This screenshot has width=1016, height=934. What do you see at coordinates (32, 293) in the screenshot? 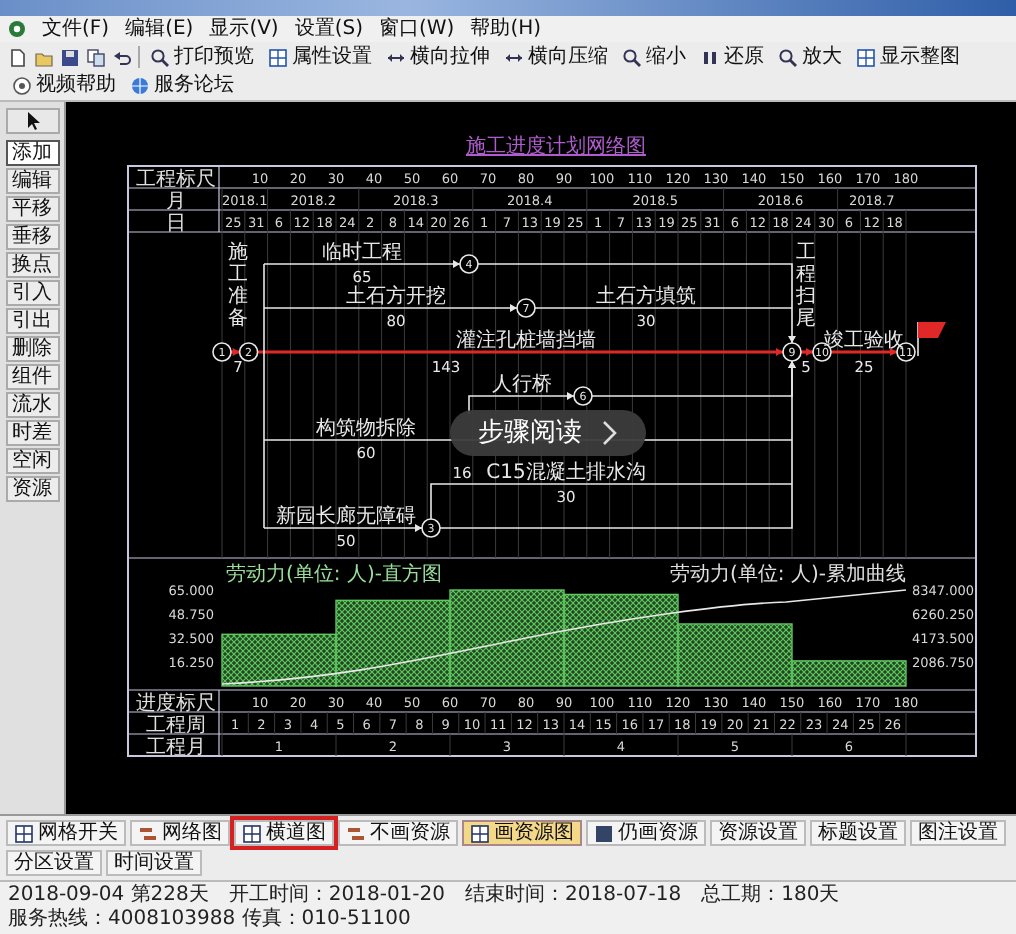
I see `tool-button: 引入` at bounding box center [32, 293].